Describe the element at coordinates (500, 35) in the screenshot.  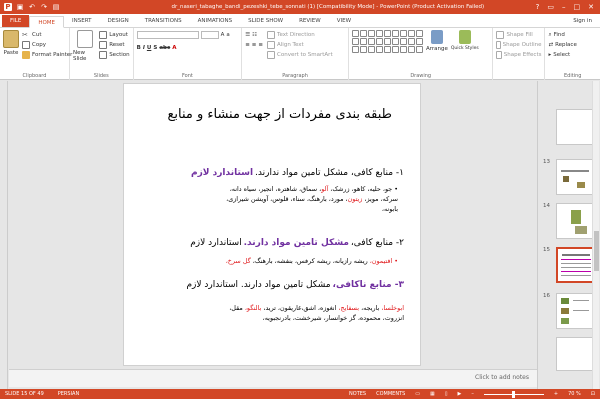
I see `fill-icon` at that location.